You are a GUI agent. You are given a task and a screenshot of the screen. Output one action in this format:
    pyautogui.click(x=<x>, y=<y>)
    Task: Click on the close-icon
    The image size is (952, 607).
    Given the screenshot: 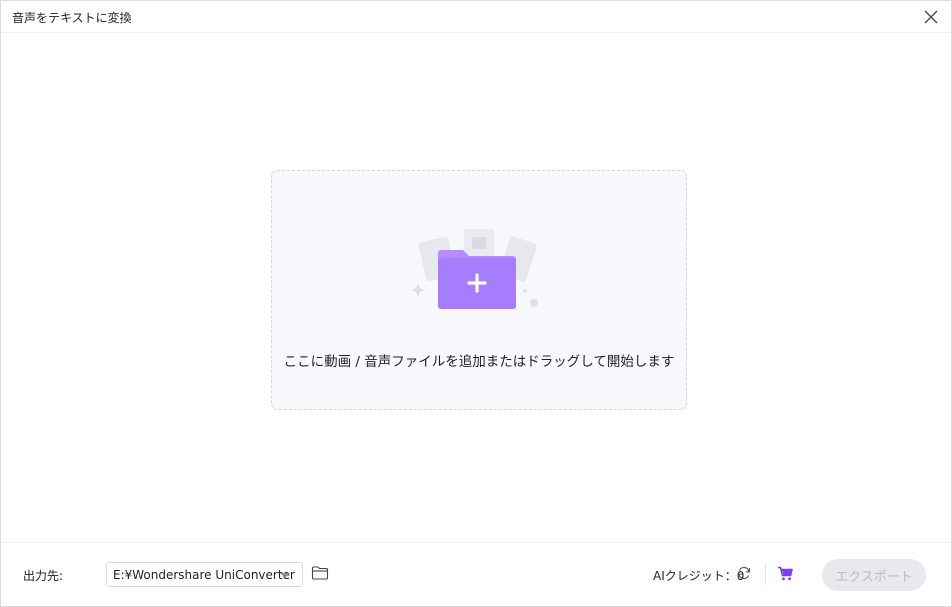 What is the action you would take?
    pyautogui.click(x=931, y=17)
    